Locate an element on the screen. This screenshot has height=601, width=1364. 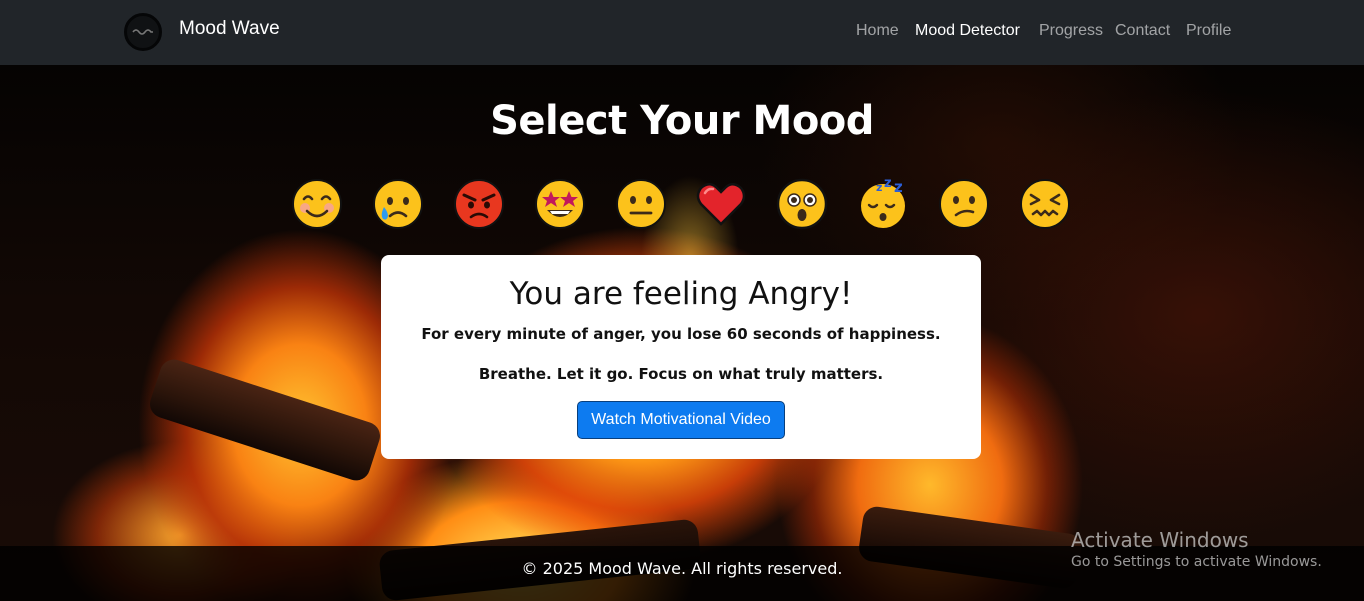
smiling-face-icon is located at coordinates (317, 204).